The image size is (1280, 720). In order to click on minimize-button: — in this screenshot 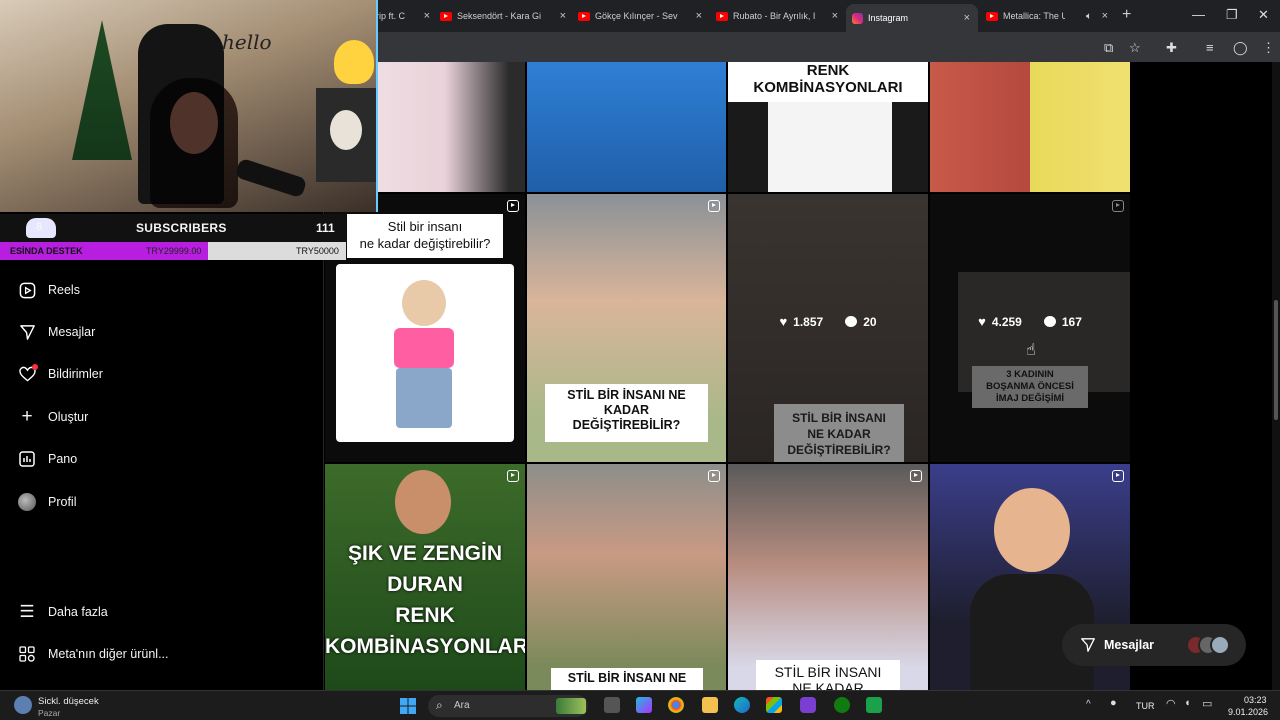, I will do `click(1198, 14)`.